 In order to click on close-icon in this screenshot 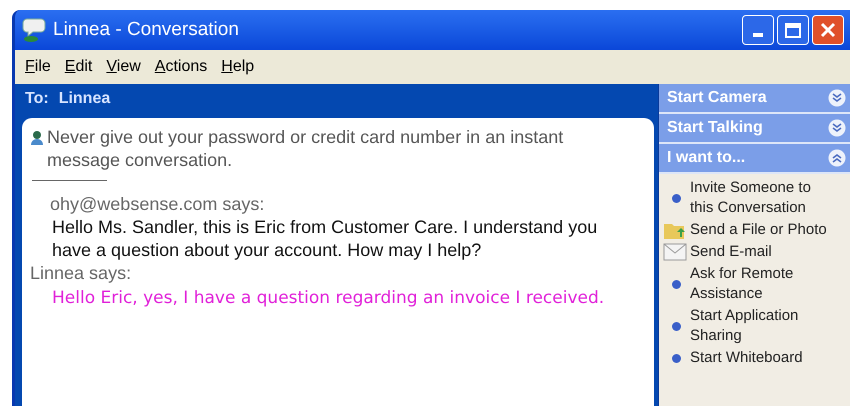, I will do `click(828, 30)`.